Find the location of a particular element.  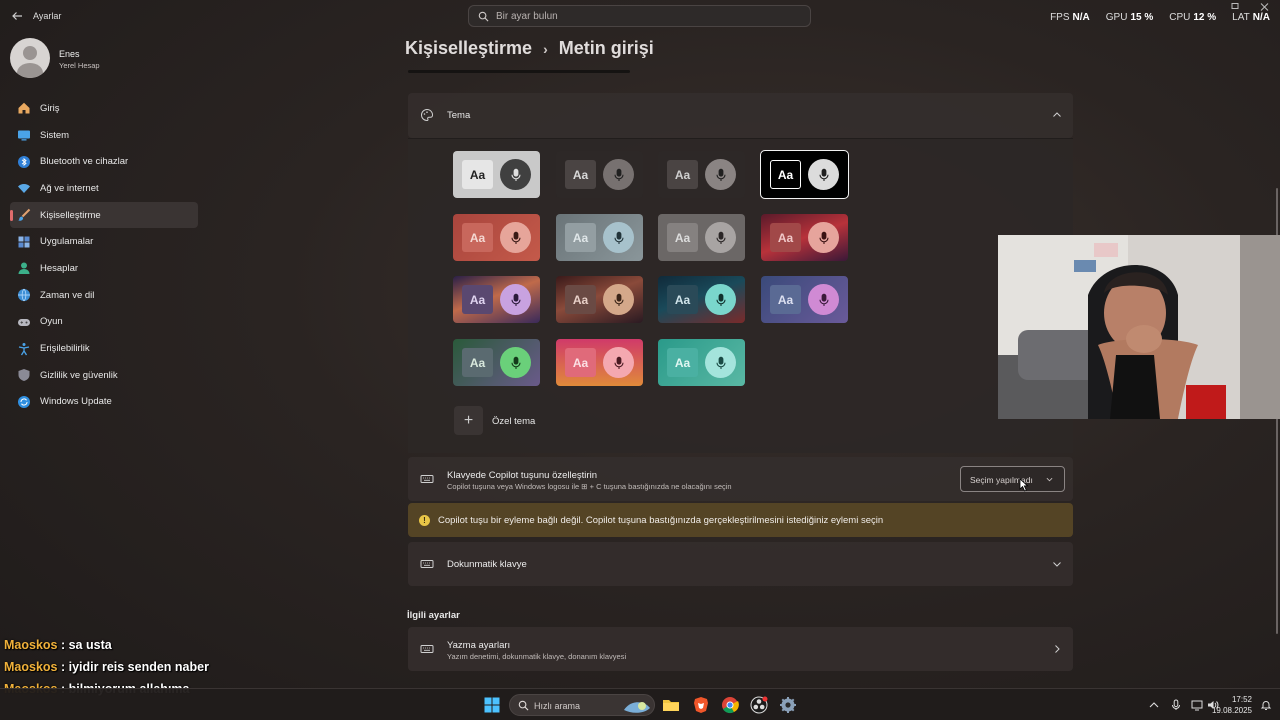

page-title: Metin girişi is located at coordinates (606, 48).